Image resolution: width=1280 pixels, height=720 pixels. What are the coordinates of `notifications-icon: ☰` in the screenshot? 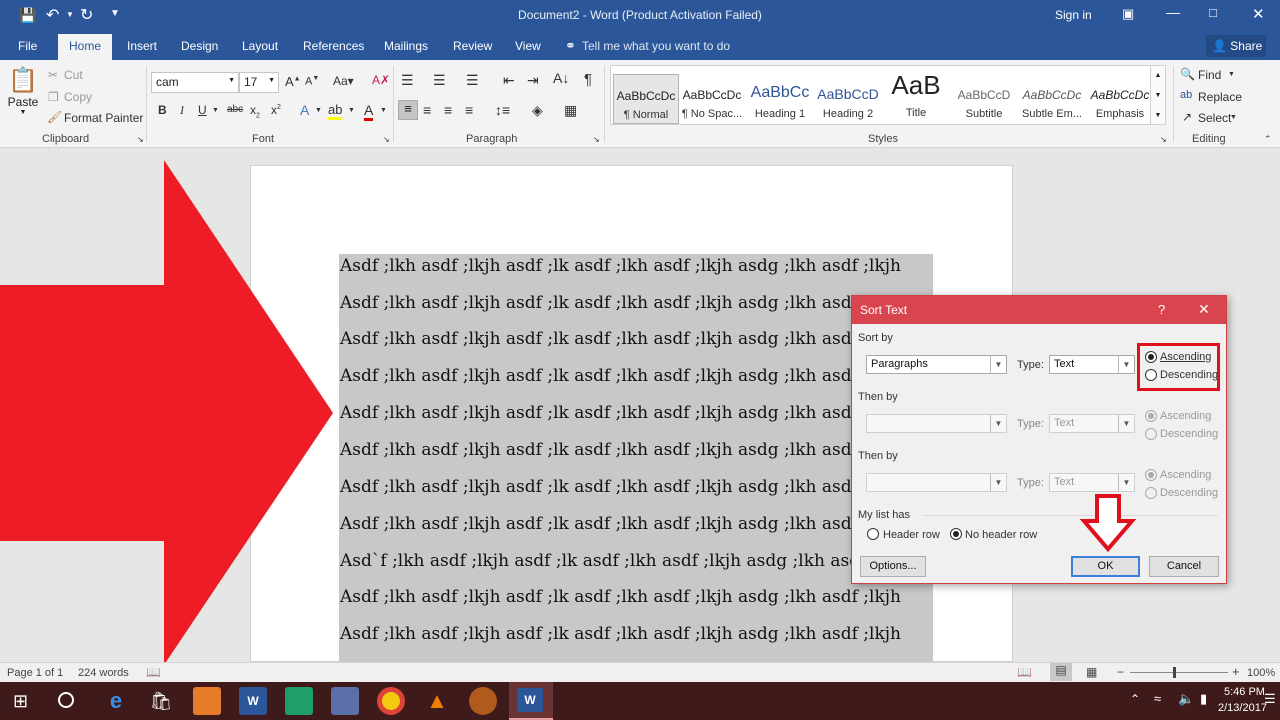 It's located at (1270, 699).